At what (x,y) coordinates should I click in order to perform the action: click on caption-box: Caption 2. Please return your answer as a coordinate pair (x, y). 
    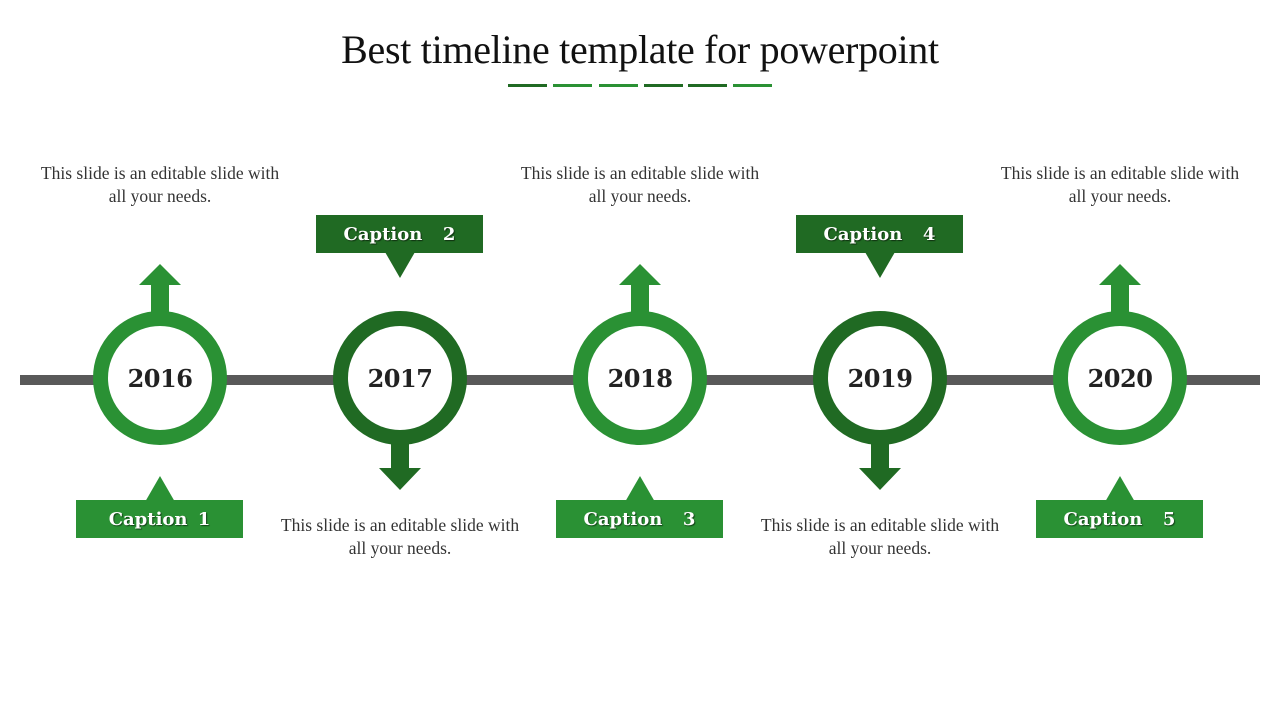
    Looking at the image, I should click on (399, 234).